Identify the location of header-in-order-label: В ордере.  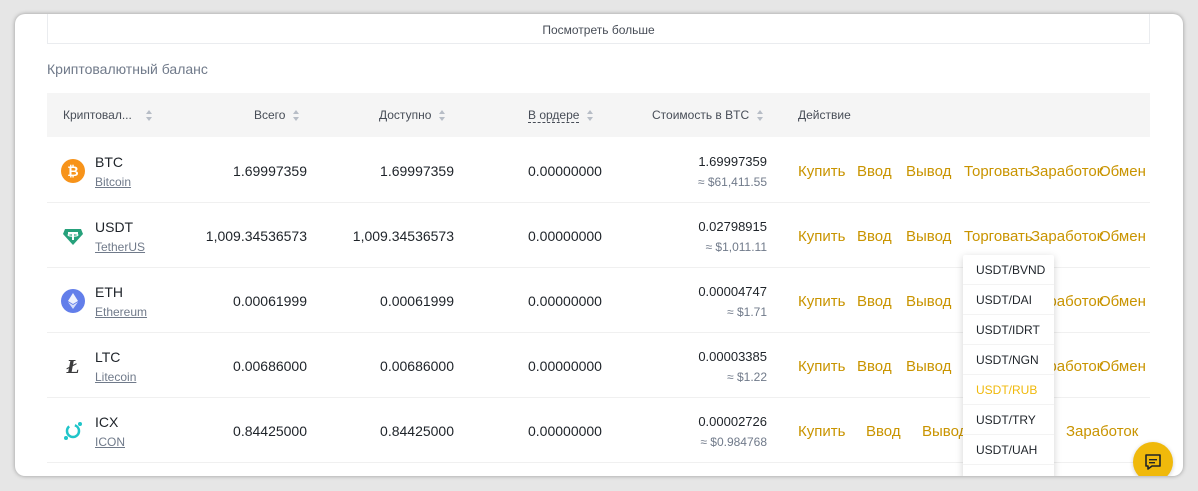
(554, 115).